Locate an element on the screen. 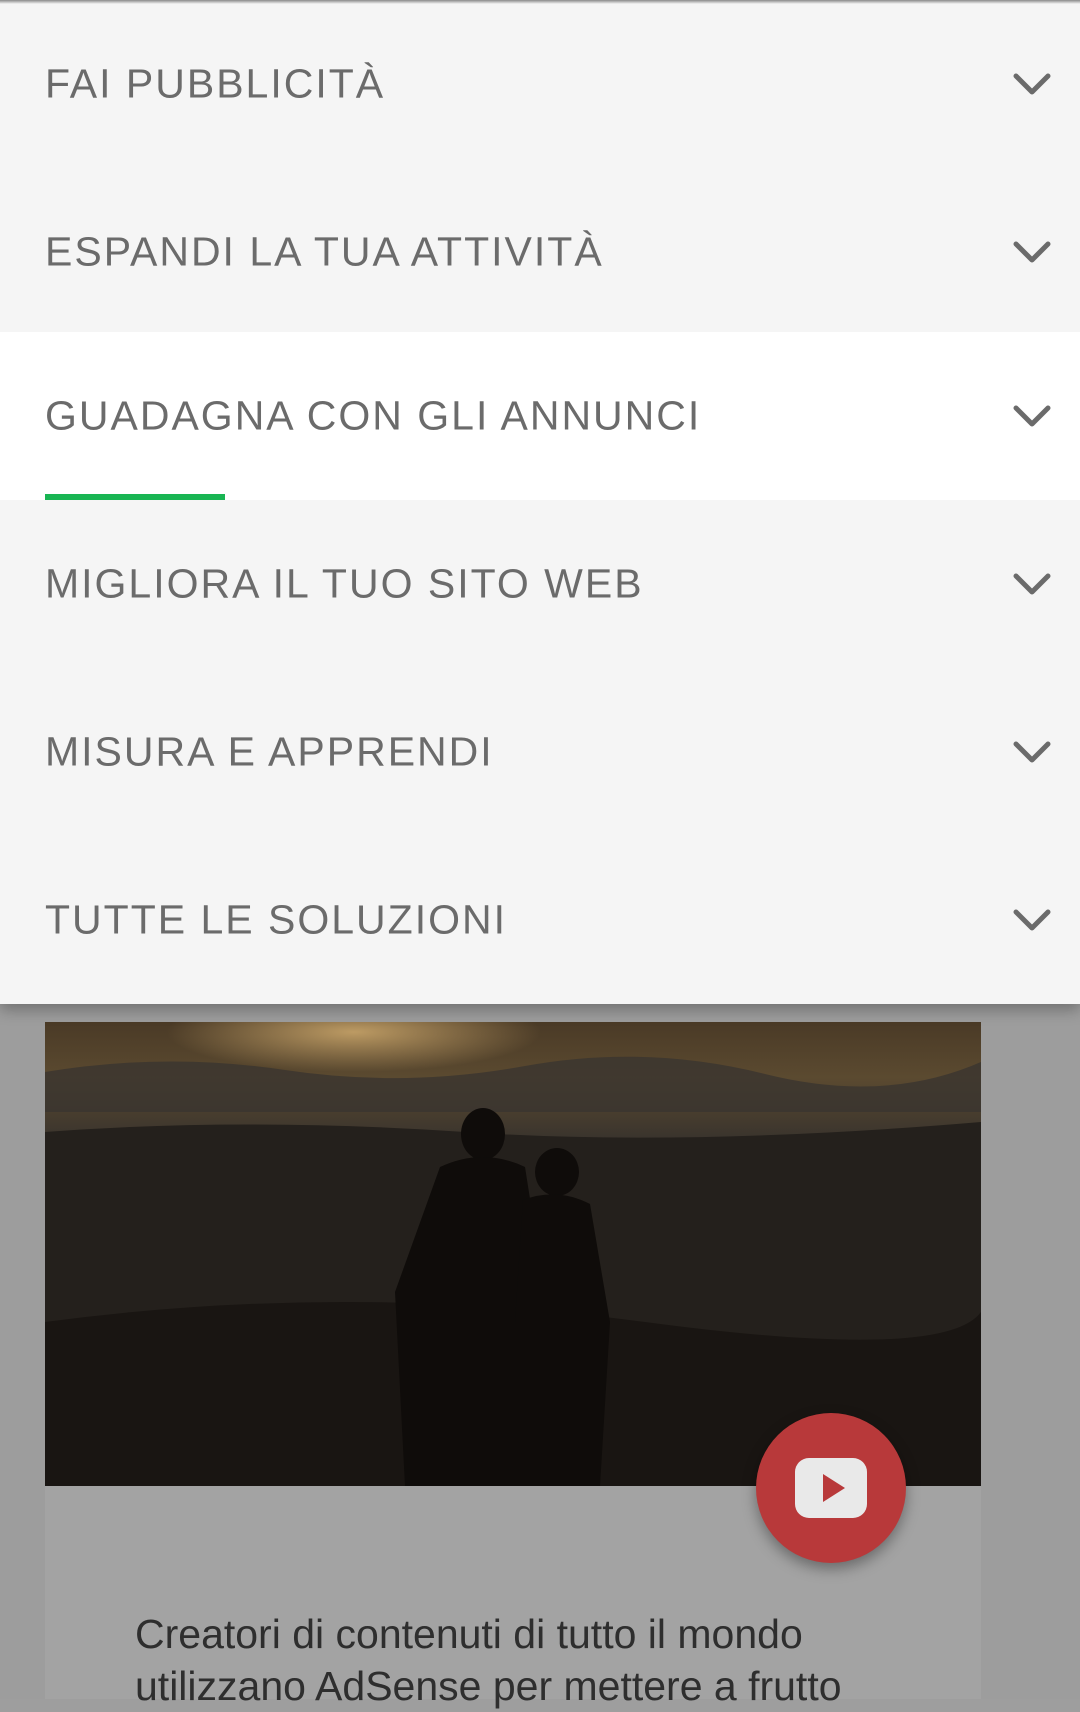 The width and height of the screenshot is (1080, 1712). menu-item-label: ESPANDI LA TUA ATTIVITÀ is located at coordinates (324, 251).